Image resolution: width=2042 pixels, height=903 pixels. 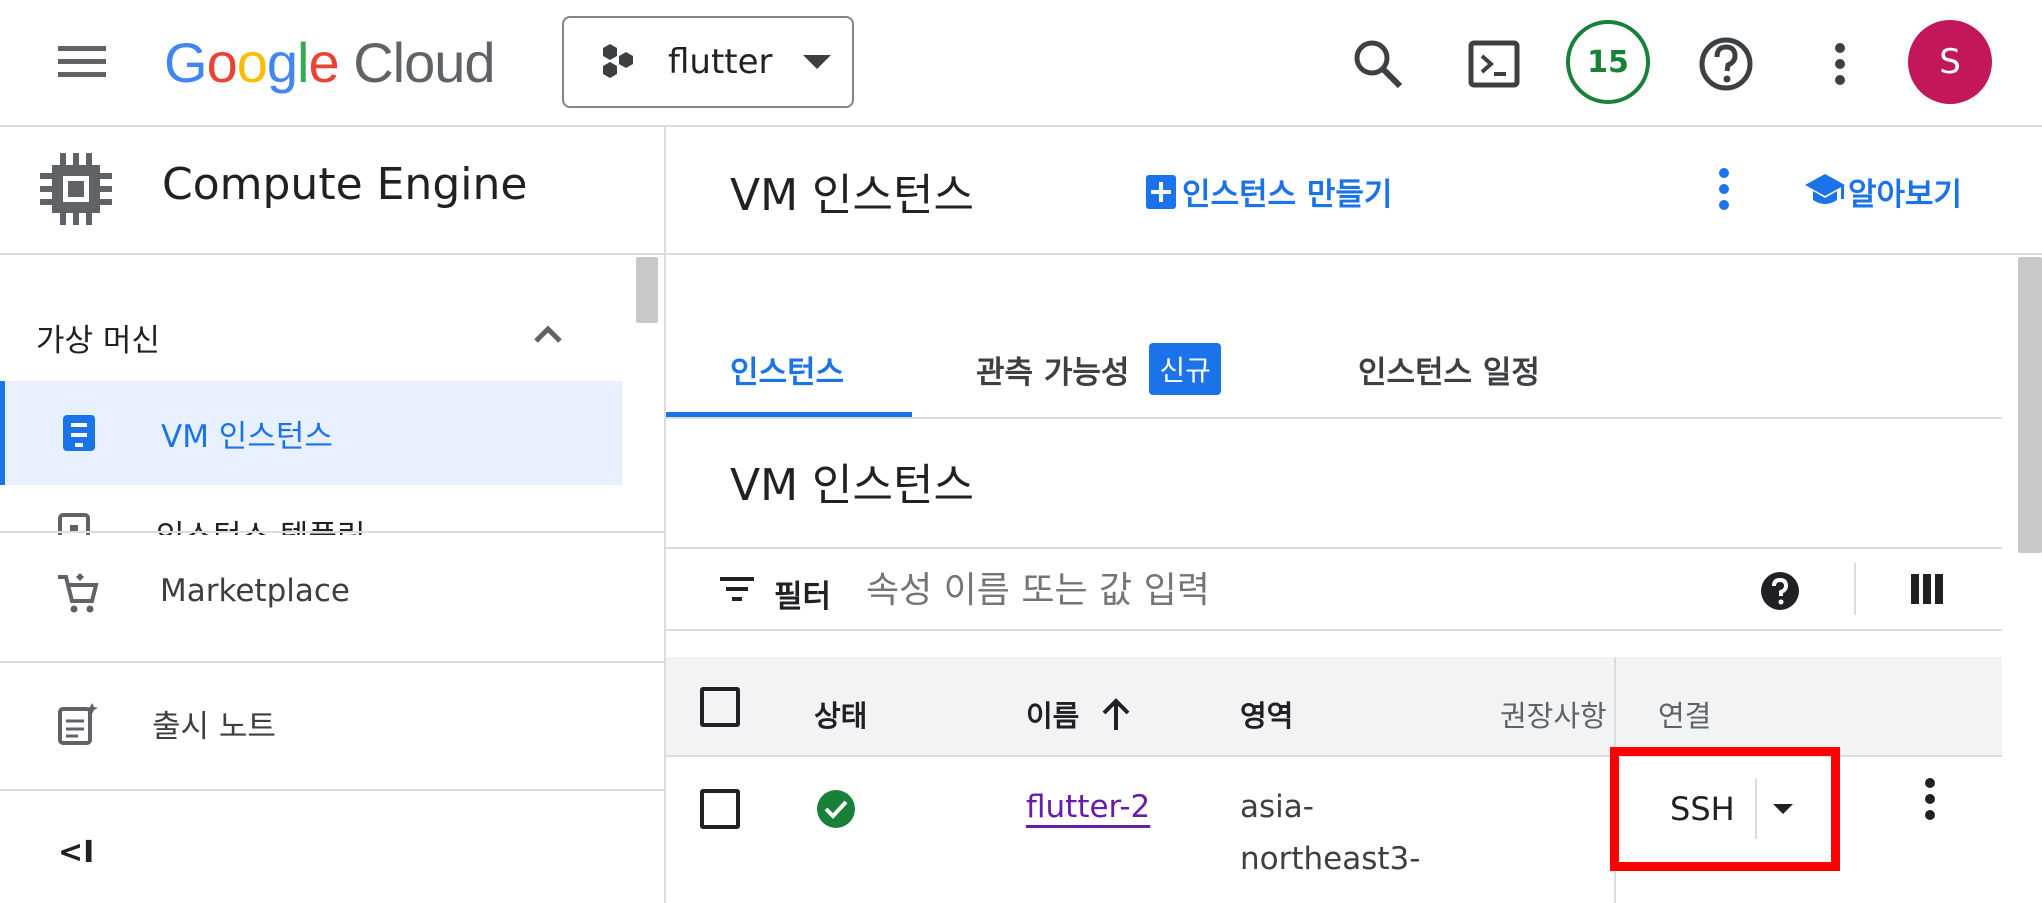 What do you see at coordinates (647, 290) in the screenshot?
I see `scrollbar-thumb` at bounding box center [647, 290].